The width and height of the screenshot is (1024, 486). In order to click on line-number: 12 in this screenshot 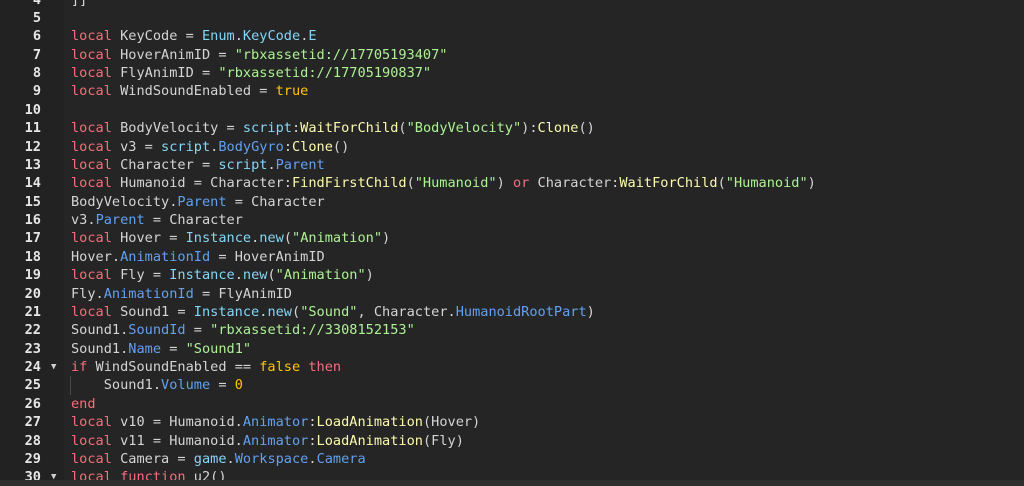, I will do `click(32, 146)`.